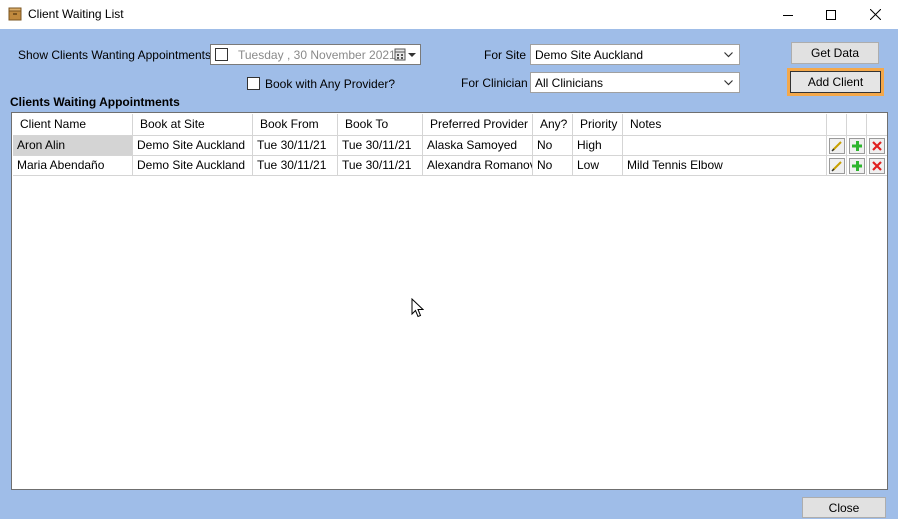 The height and width of the screenshot is (519, 898). What do you see at coordinates (478, 125) in the screenshot?
I see `column-header-preferred-provider: Preferred Provider` at bounding box center [478, 125].